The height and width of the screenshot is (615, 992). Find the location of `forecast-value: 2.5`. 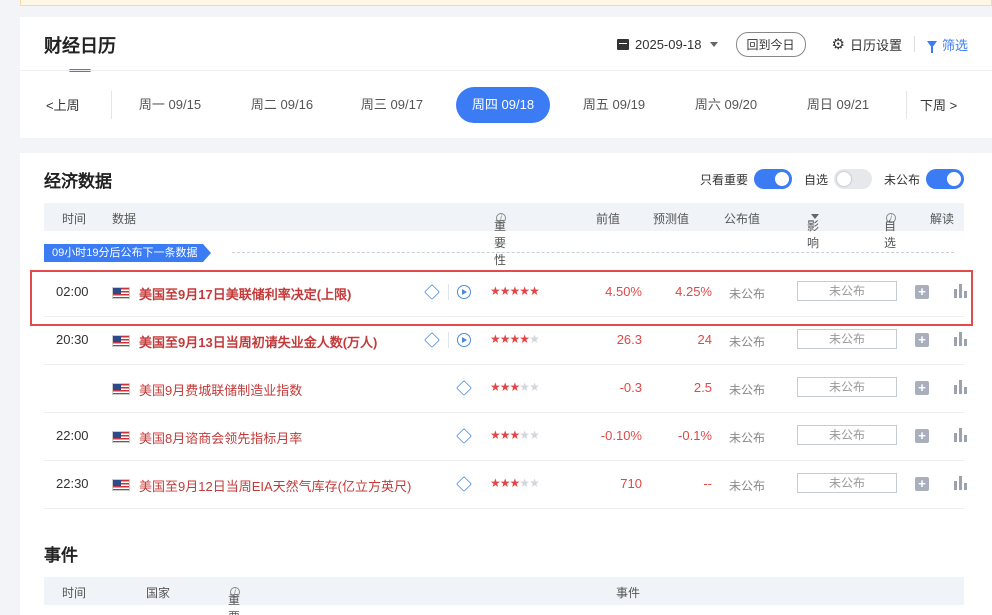

forecast-value: 2.5 is located at coordinates (702, 387).